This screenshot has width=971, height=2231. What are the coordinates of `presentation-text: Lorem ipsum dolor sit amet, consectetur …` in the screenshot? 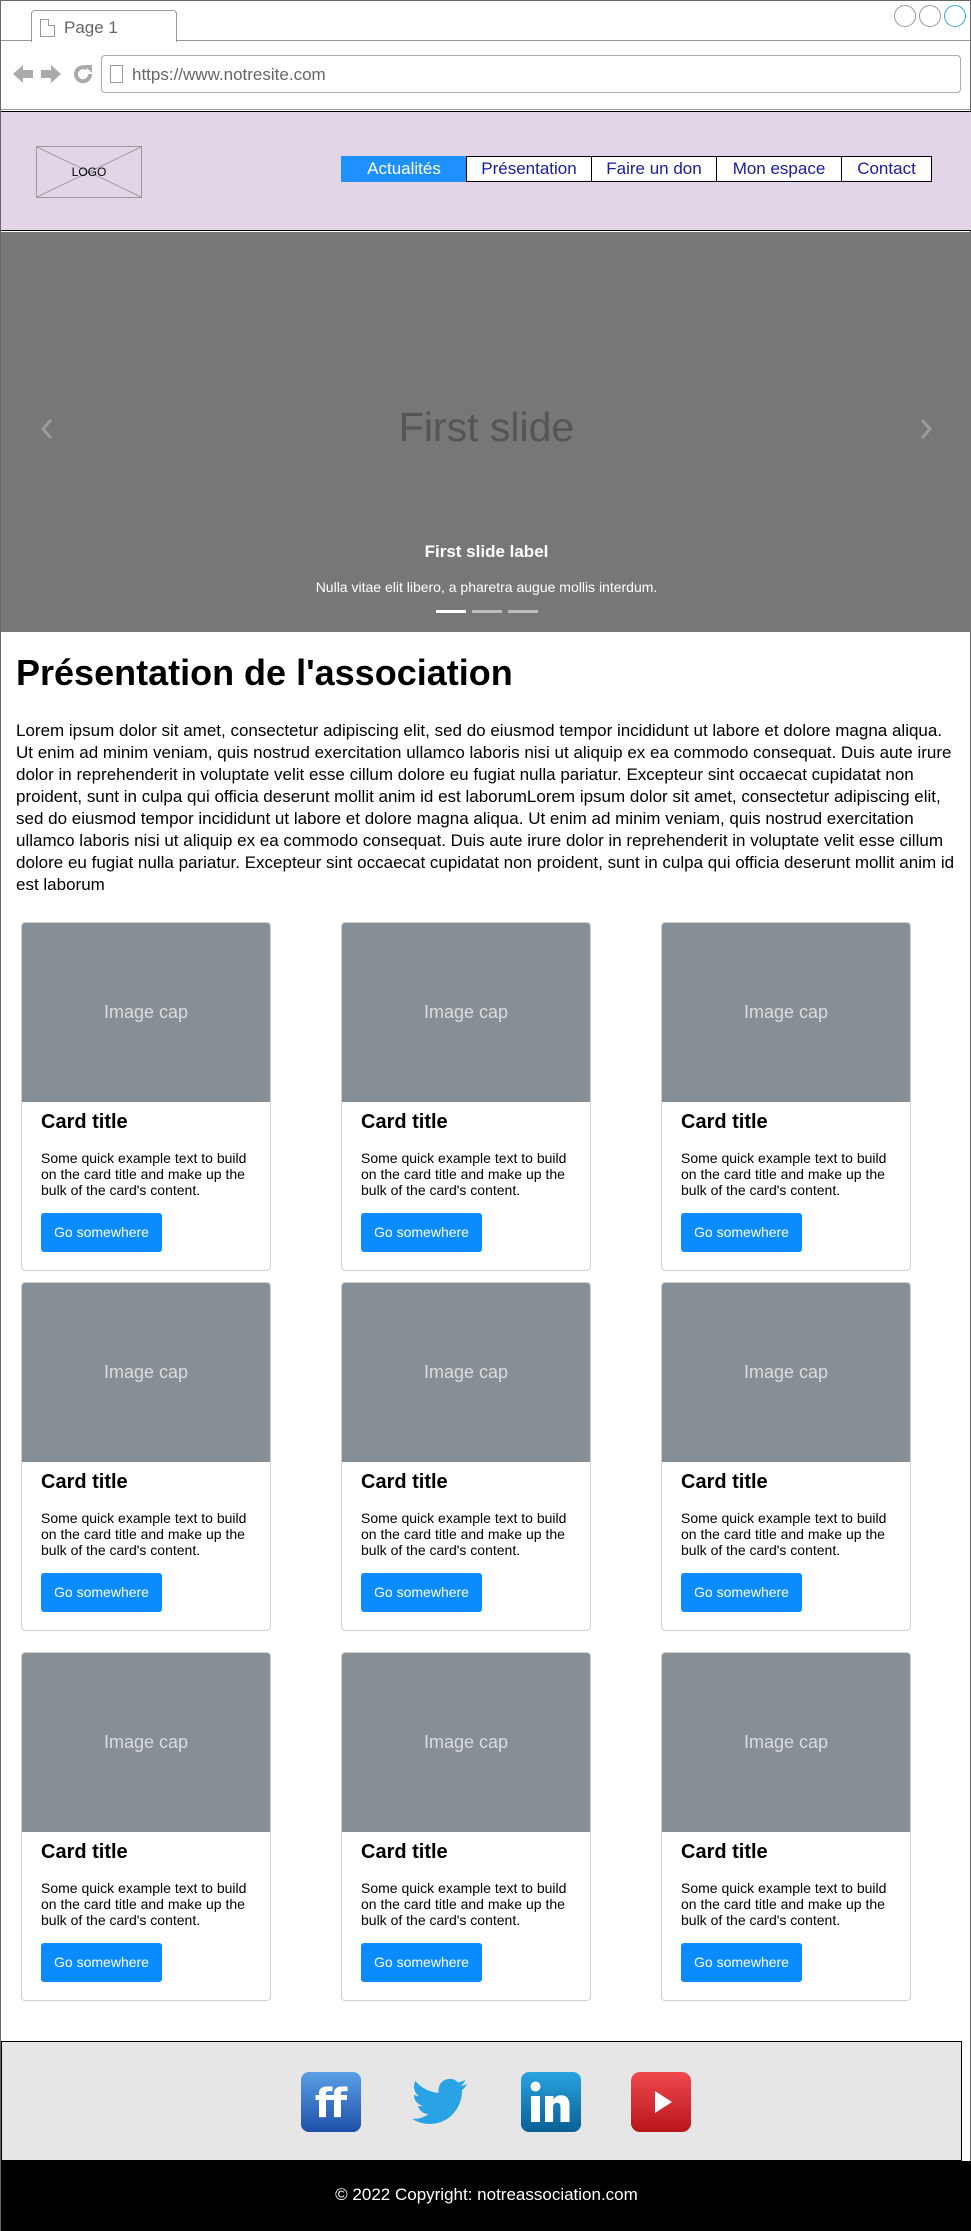 It's located at (485, 807).